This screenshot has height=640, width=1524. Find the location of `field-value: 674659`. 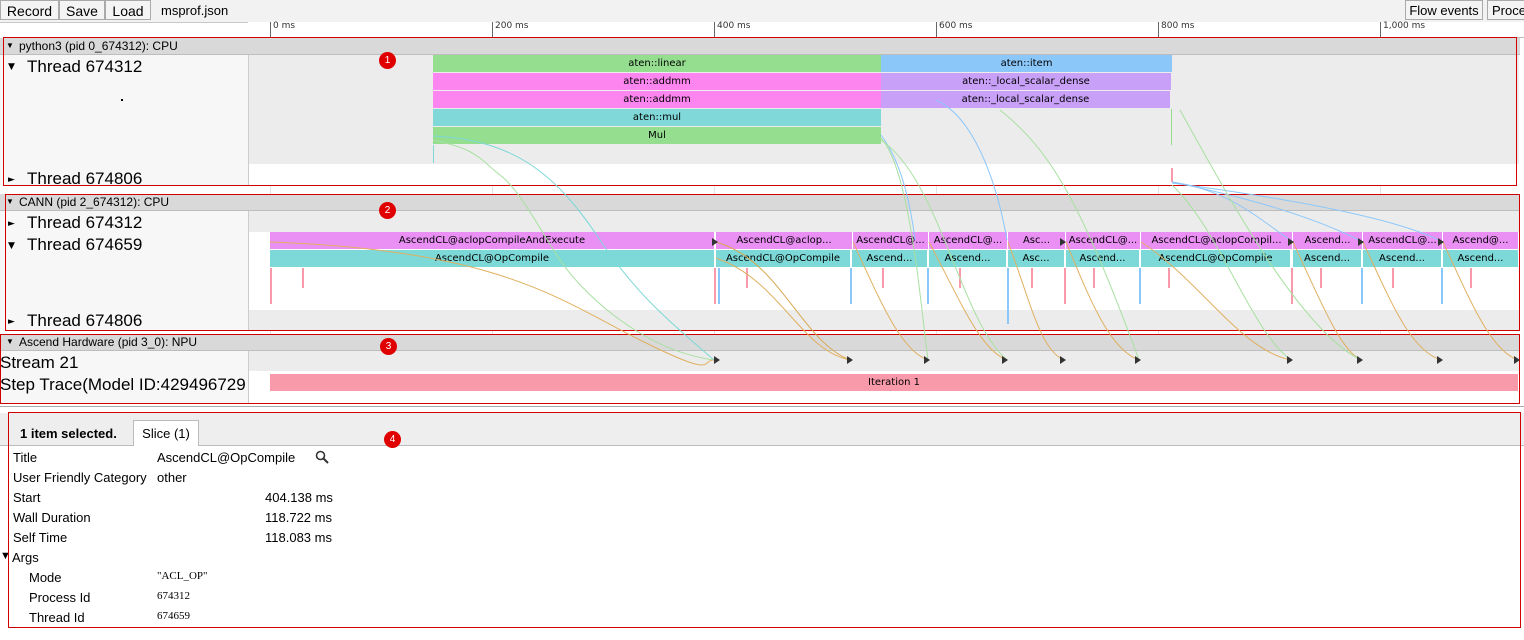

field-value: 674659 is located at coordinates (173, 616).